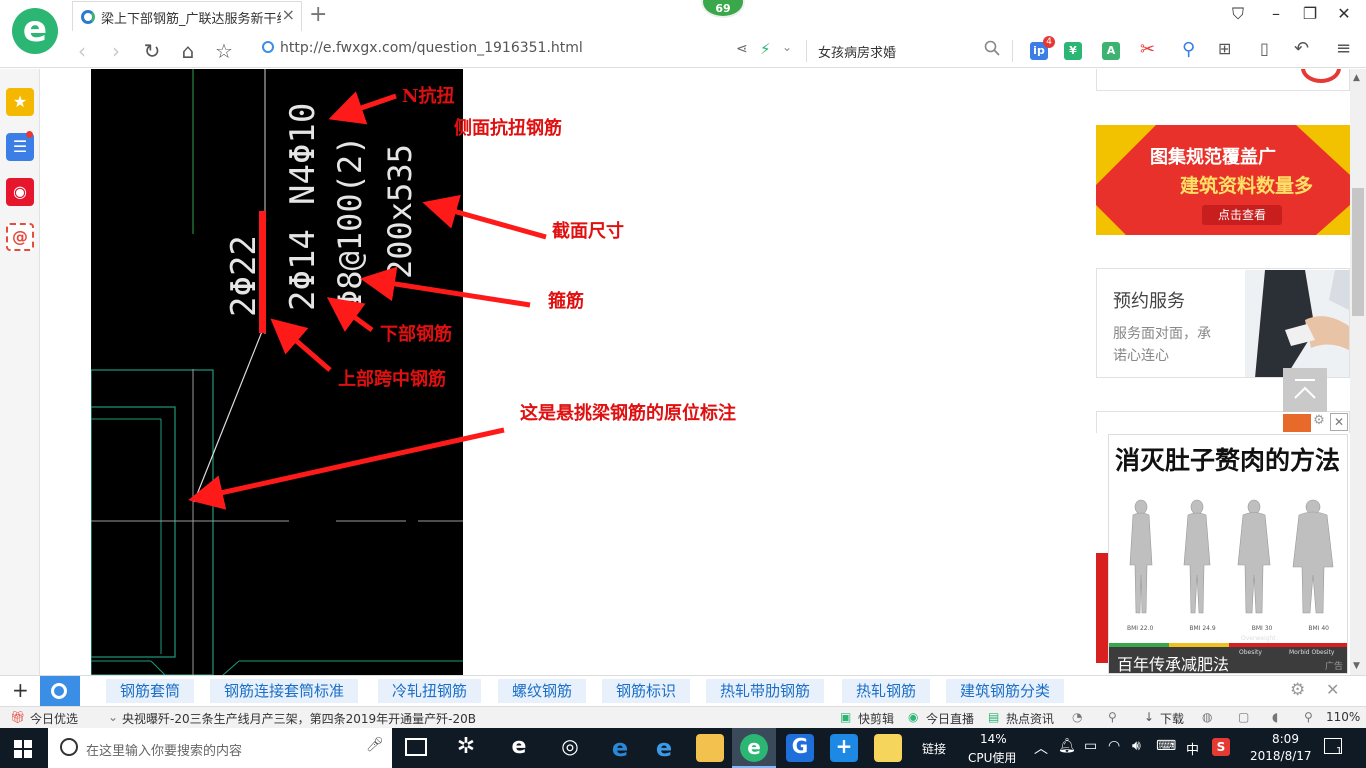 Image resolution: width=1366 pixels, height=768 pixels. What do you see at coordinates (302, 718) in the screenshot?
I see `news-ticker: 央视曝歼-20三条生产线月产三架，第四条2019年开通量产歼-20B` at bounding box center [302, 718].